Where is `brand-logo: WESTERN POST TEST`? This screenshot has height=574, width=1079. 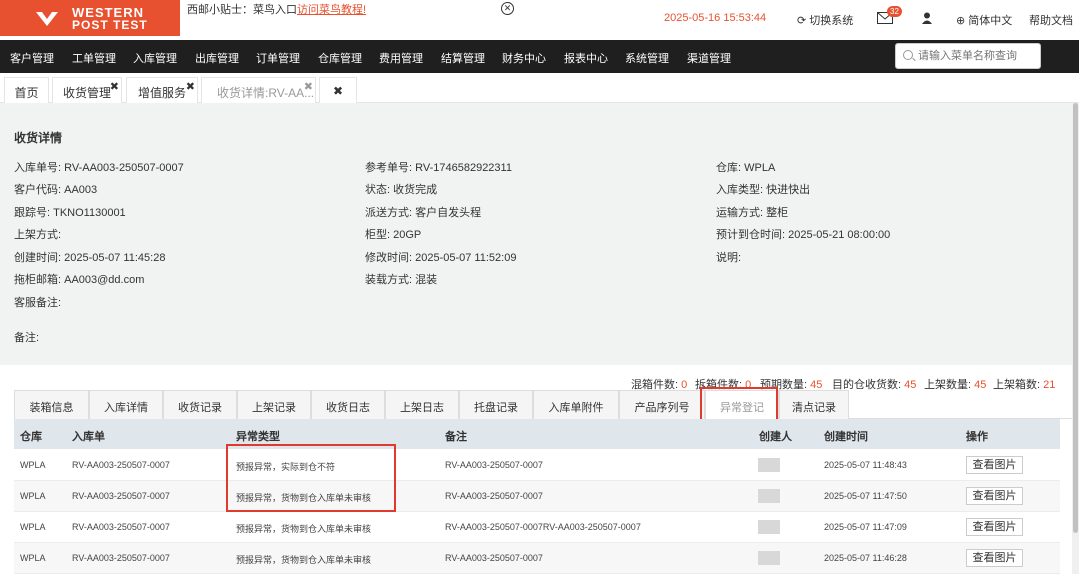 brand-logo: WESTERN POST TEST is located at coordinates (90, 18).